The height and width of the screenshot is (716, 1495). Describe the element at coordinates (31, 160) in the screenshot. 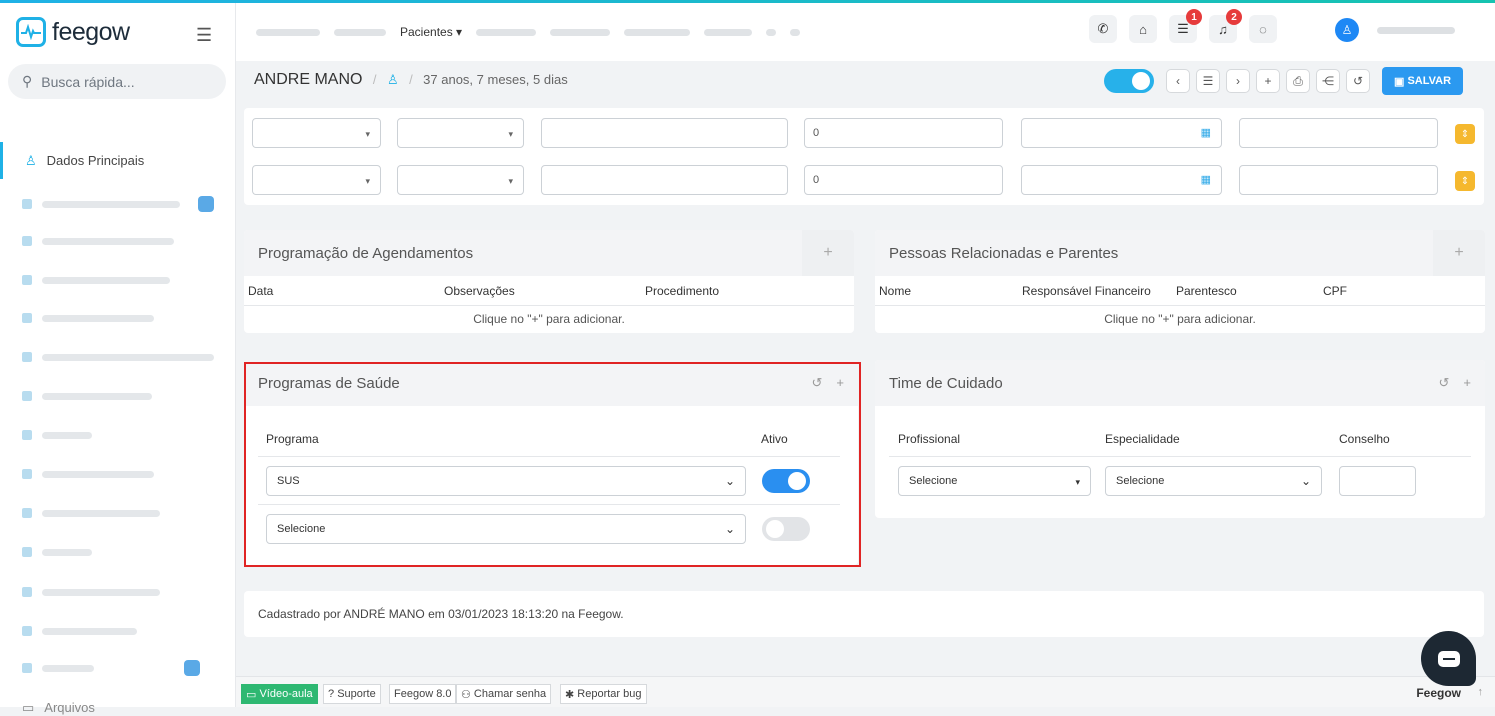

I see `user-icon: ♙` at that location.